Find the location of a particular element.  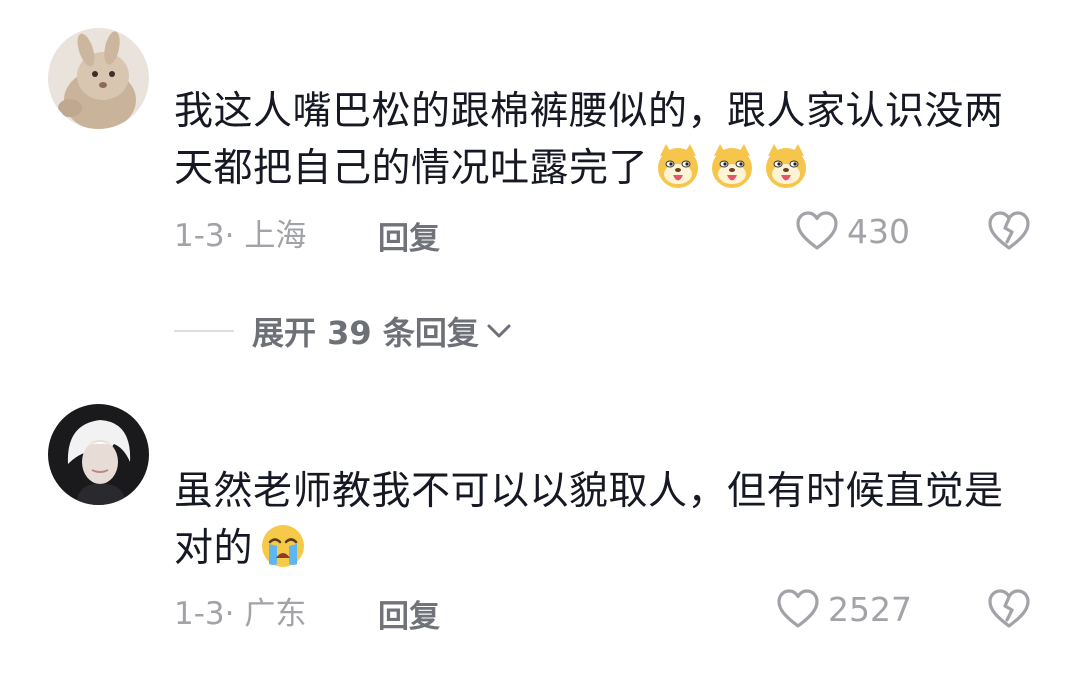

crying-face-emoji is located at coordinates (283, 546).